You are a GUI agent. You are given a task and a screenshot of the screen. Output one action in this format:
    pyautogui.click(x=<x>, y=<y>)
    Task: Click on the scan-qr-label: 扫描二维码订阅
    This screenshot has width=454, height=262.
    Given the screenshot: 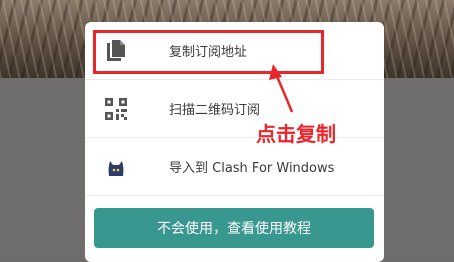 What is the action you would take?
    pyautogui.click(x=215, y=110)
    